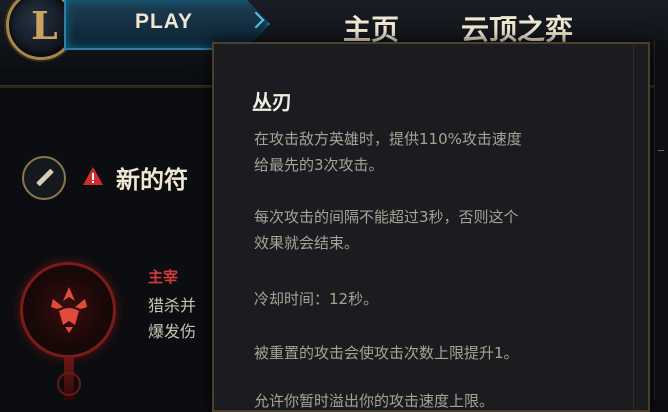  I want to click on right-panel-edge, so click(661, 220).